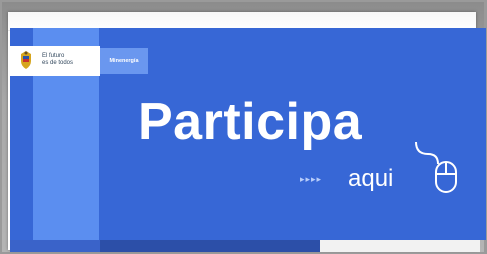 The height and width of the screenshot is (254, 487). What do you see at coordinates (370, 179) in the screenshot?
I see `banner-call-to-action: aqui` at bounding box center [370, 179].